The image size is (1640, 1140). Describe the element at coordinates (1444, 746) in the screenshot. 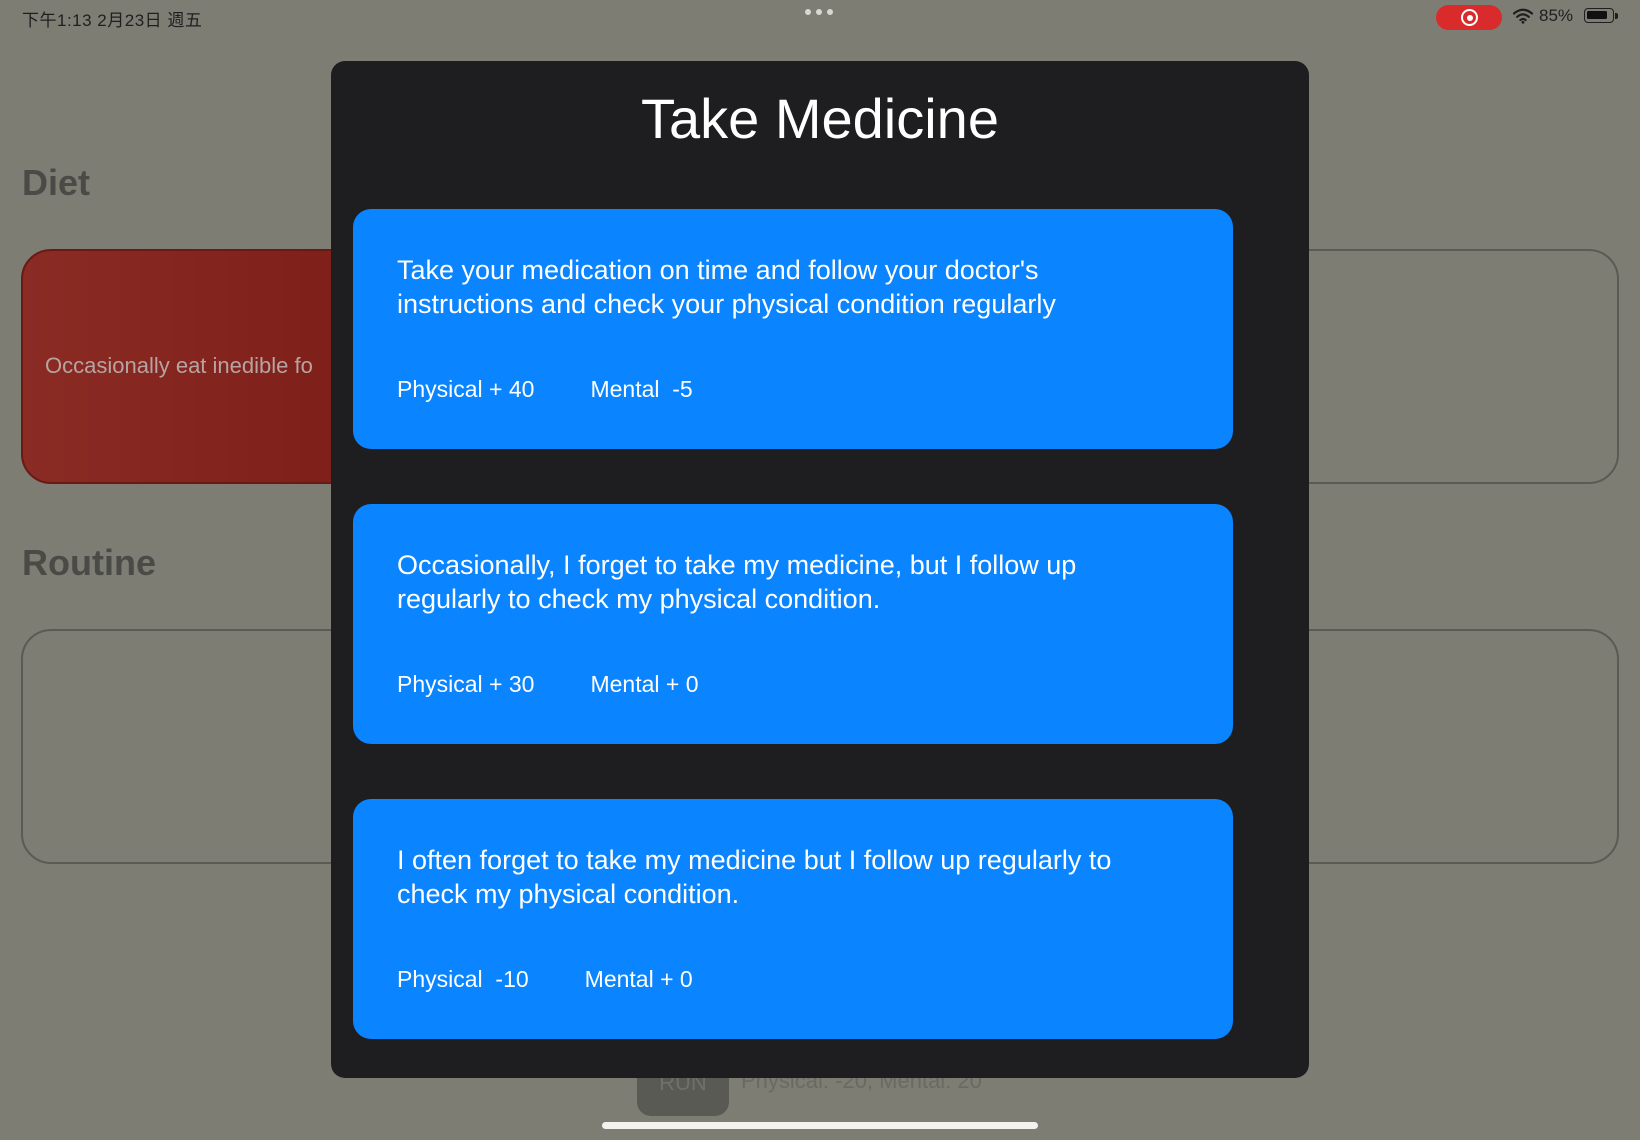

I see `routine-card-right` at that location.